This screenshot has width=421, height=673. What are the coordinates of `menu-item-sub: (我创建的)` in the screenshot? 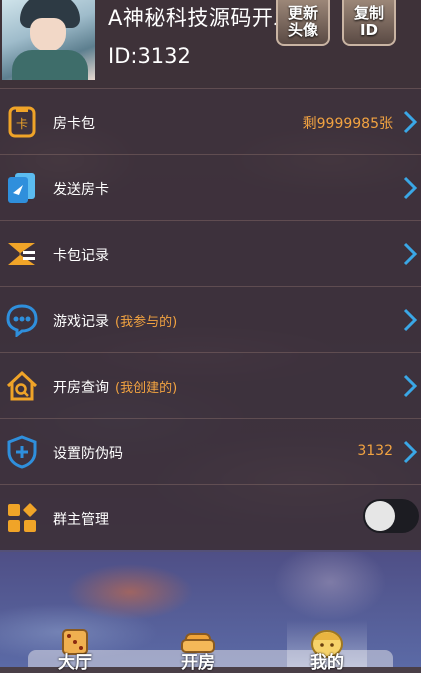 It's located at (146, 388).